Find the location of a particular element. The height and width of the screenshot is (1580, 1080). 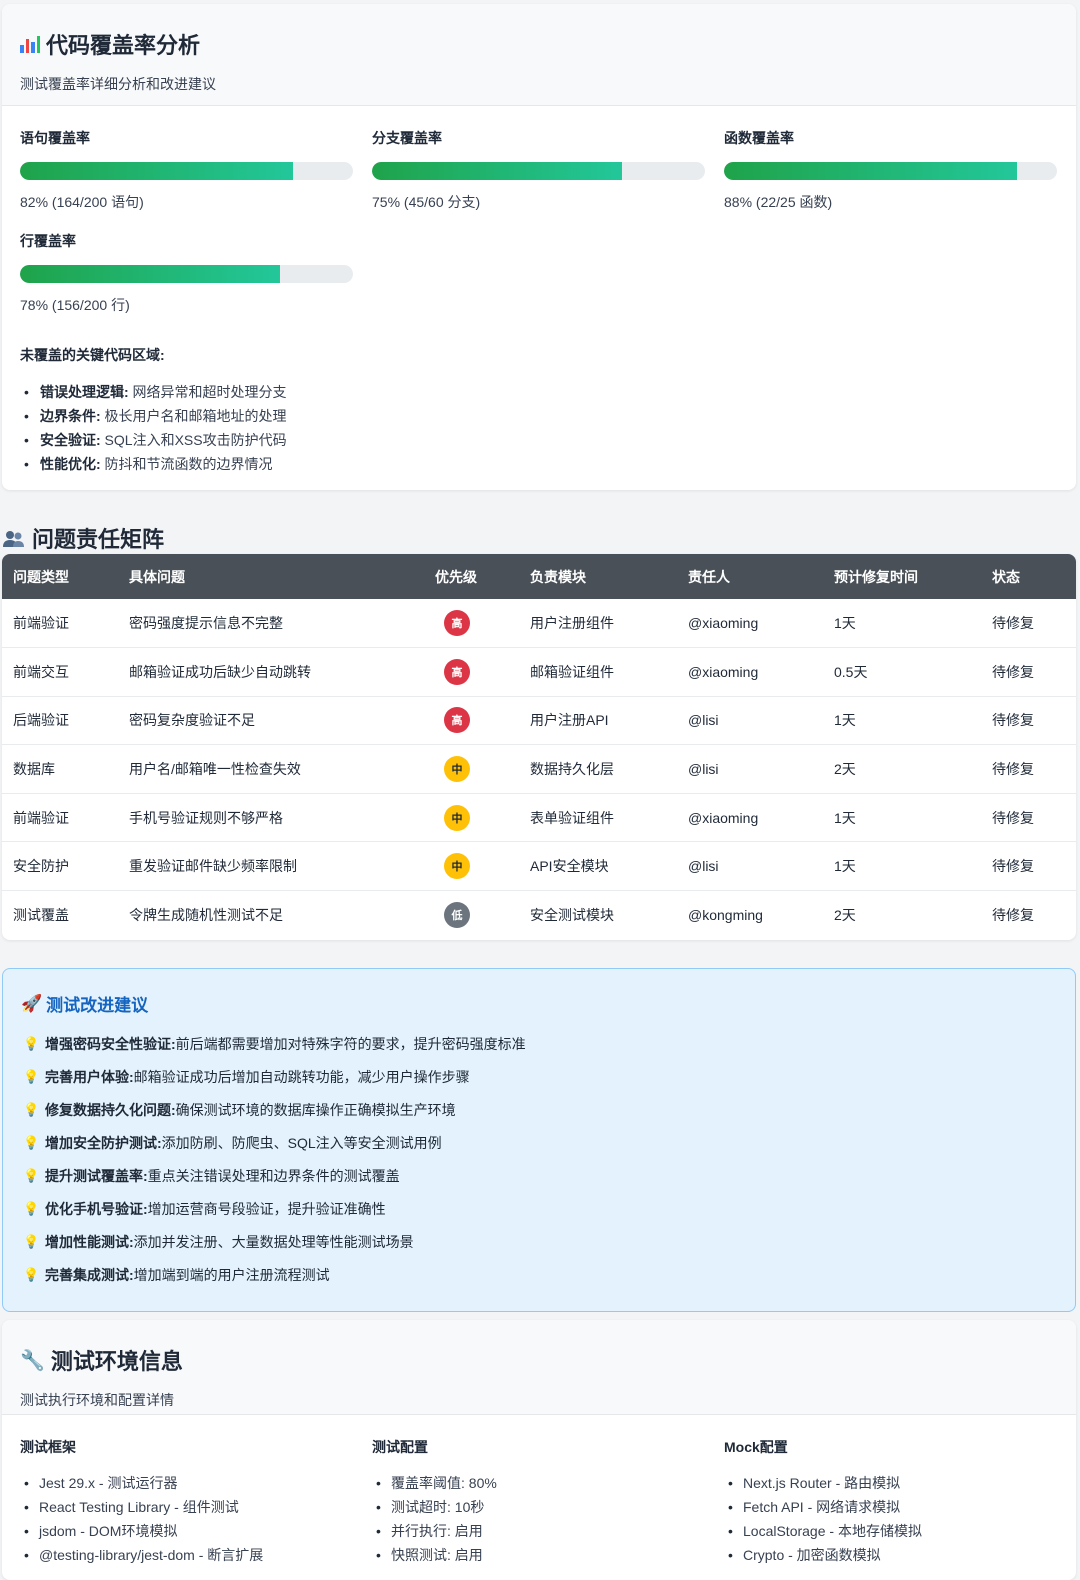

column-header: 预计修复时间 is located at coordinates (876, 576).